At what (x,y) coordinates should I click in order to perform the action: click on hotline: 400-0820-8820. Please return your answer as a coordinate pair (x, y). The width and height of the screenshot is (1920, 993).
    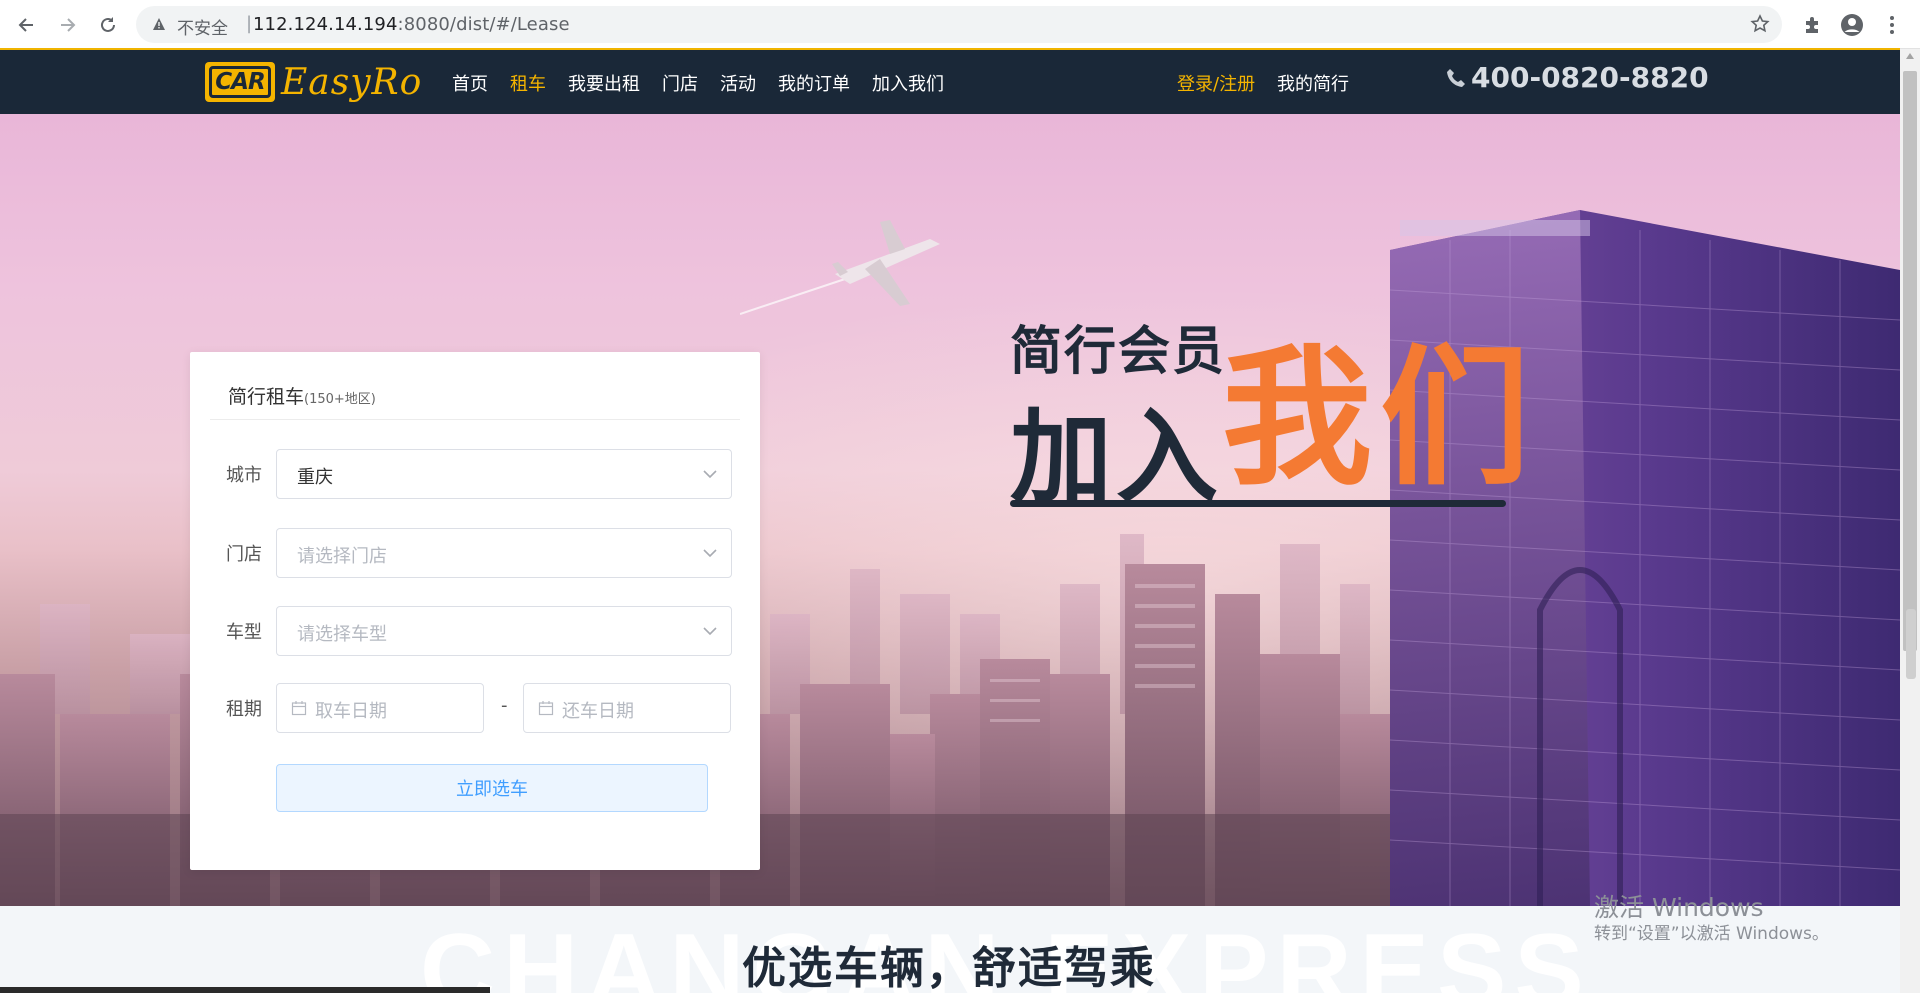
    Looking at the image, I should click on (1577, 77).